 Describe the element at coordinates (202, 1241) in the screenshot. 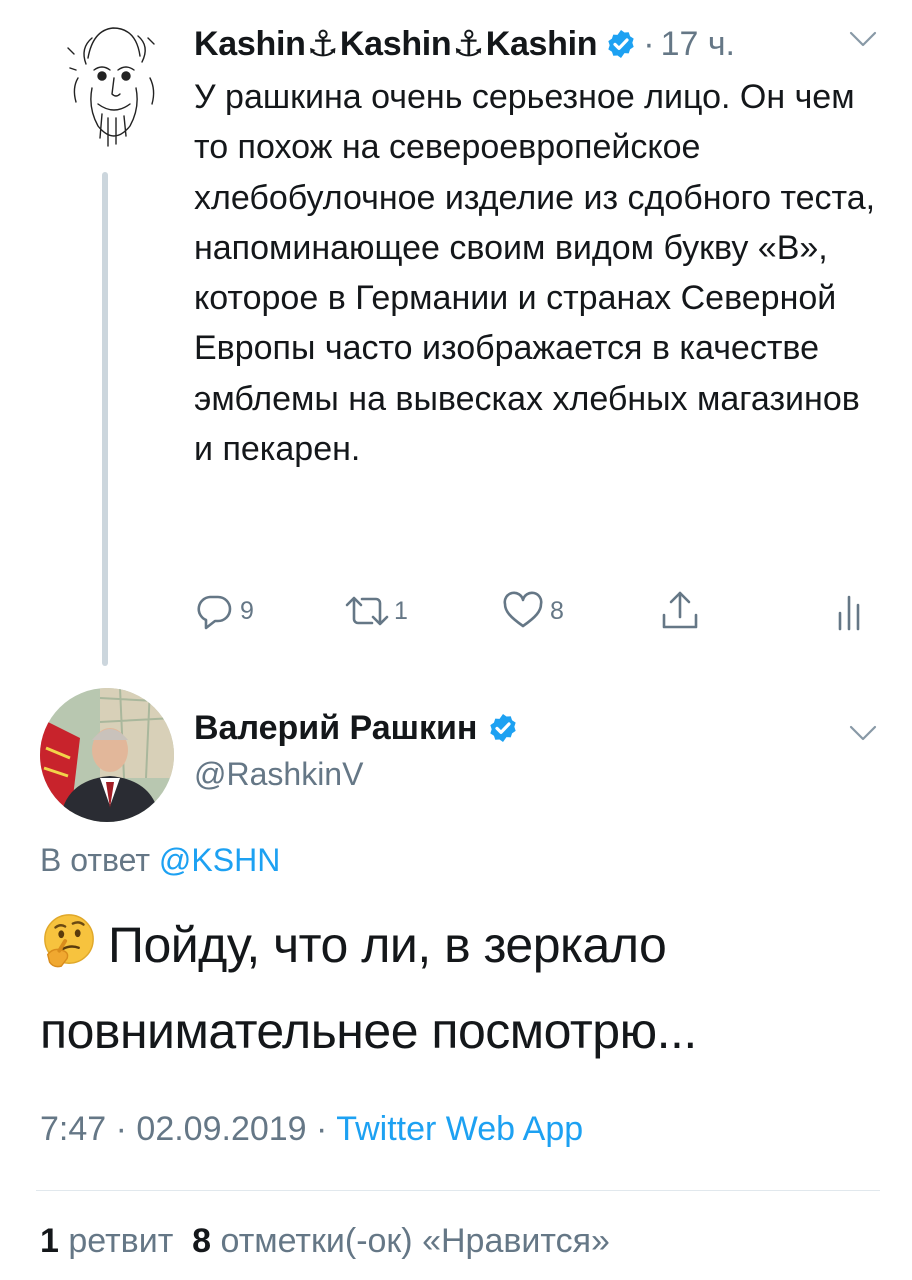

I see `likes-number: 8` at that location.